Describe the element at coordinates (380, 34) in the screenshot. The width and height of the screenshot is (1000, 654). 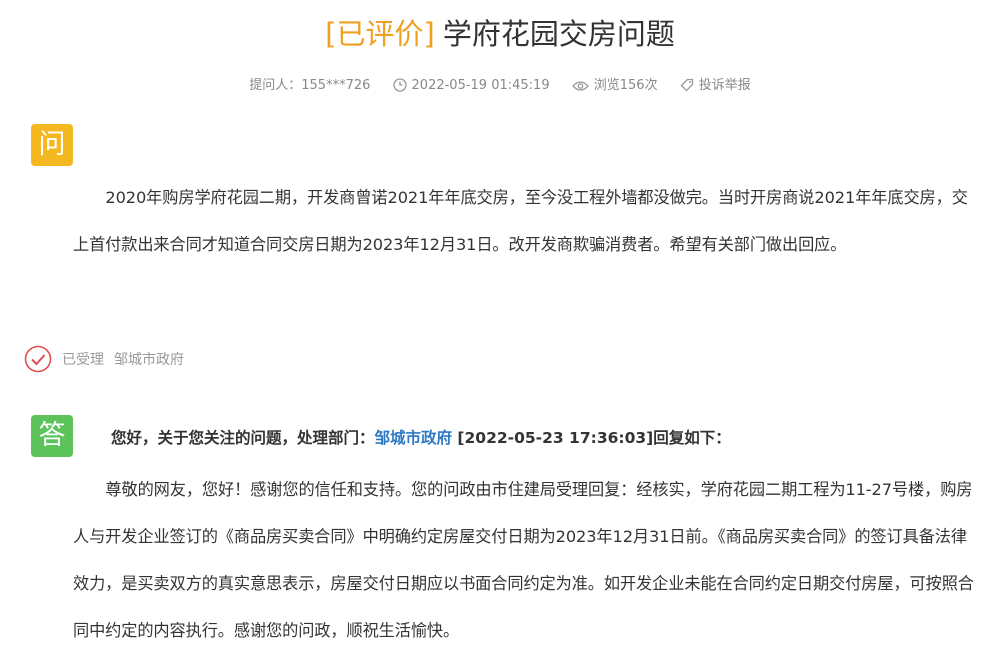
I see `evaluated-tag: [已评价]` at that location.